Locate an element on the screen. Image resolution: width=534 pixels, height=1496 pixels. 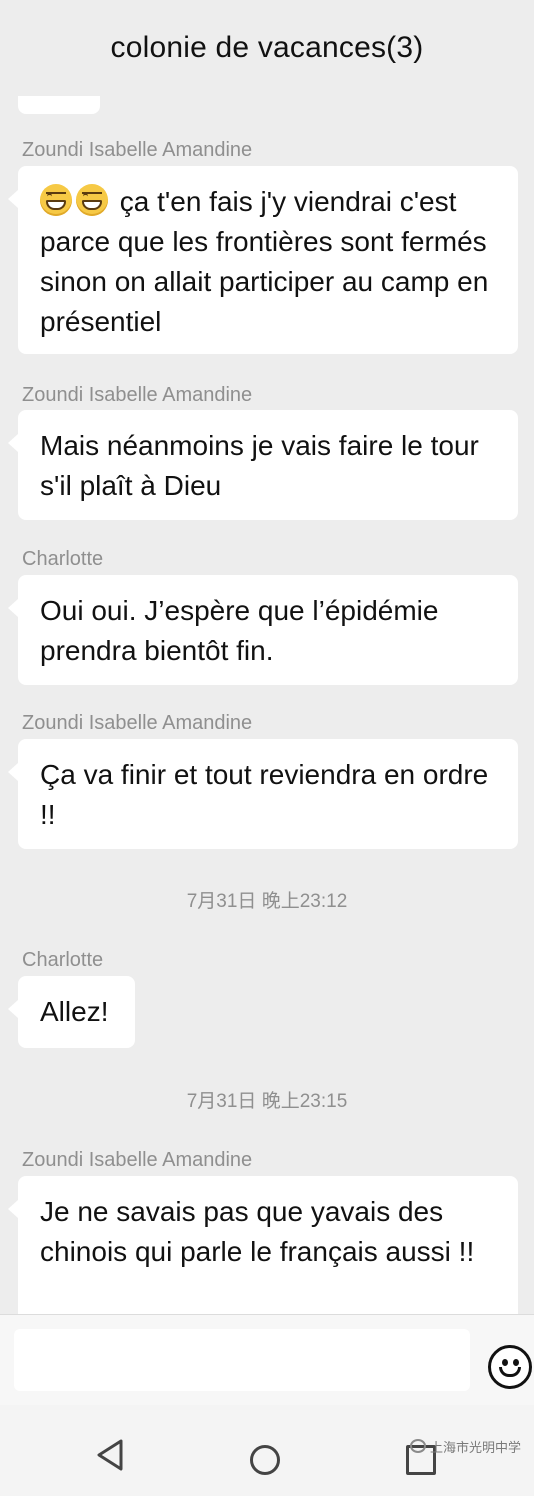
home-circle-icon is located at coordinates (265, 1460).